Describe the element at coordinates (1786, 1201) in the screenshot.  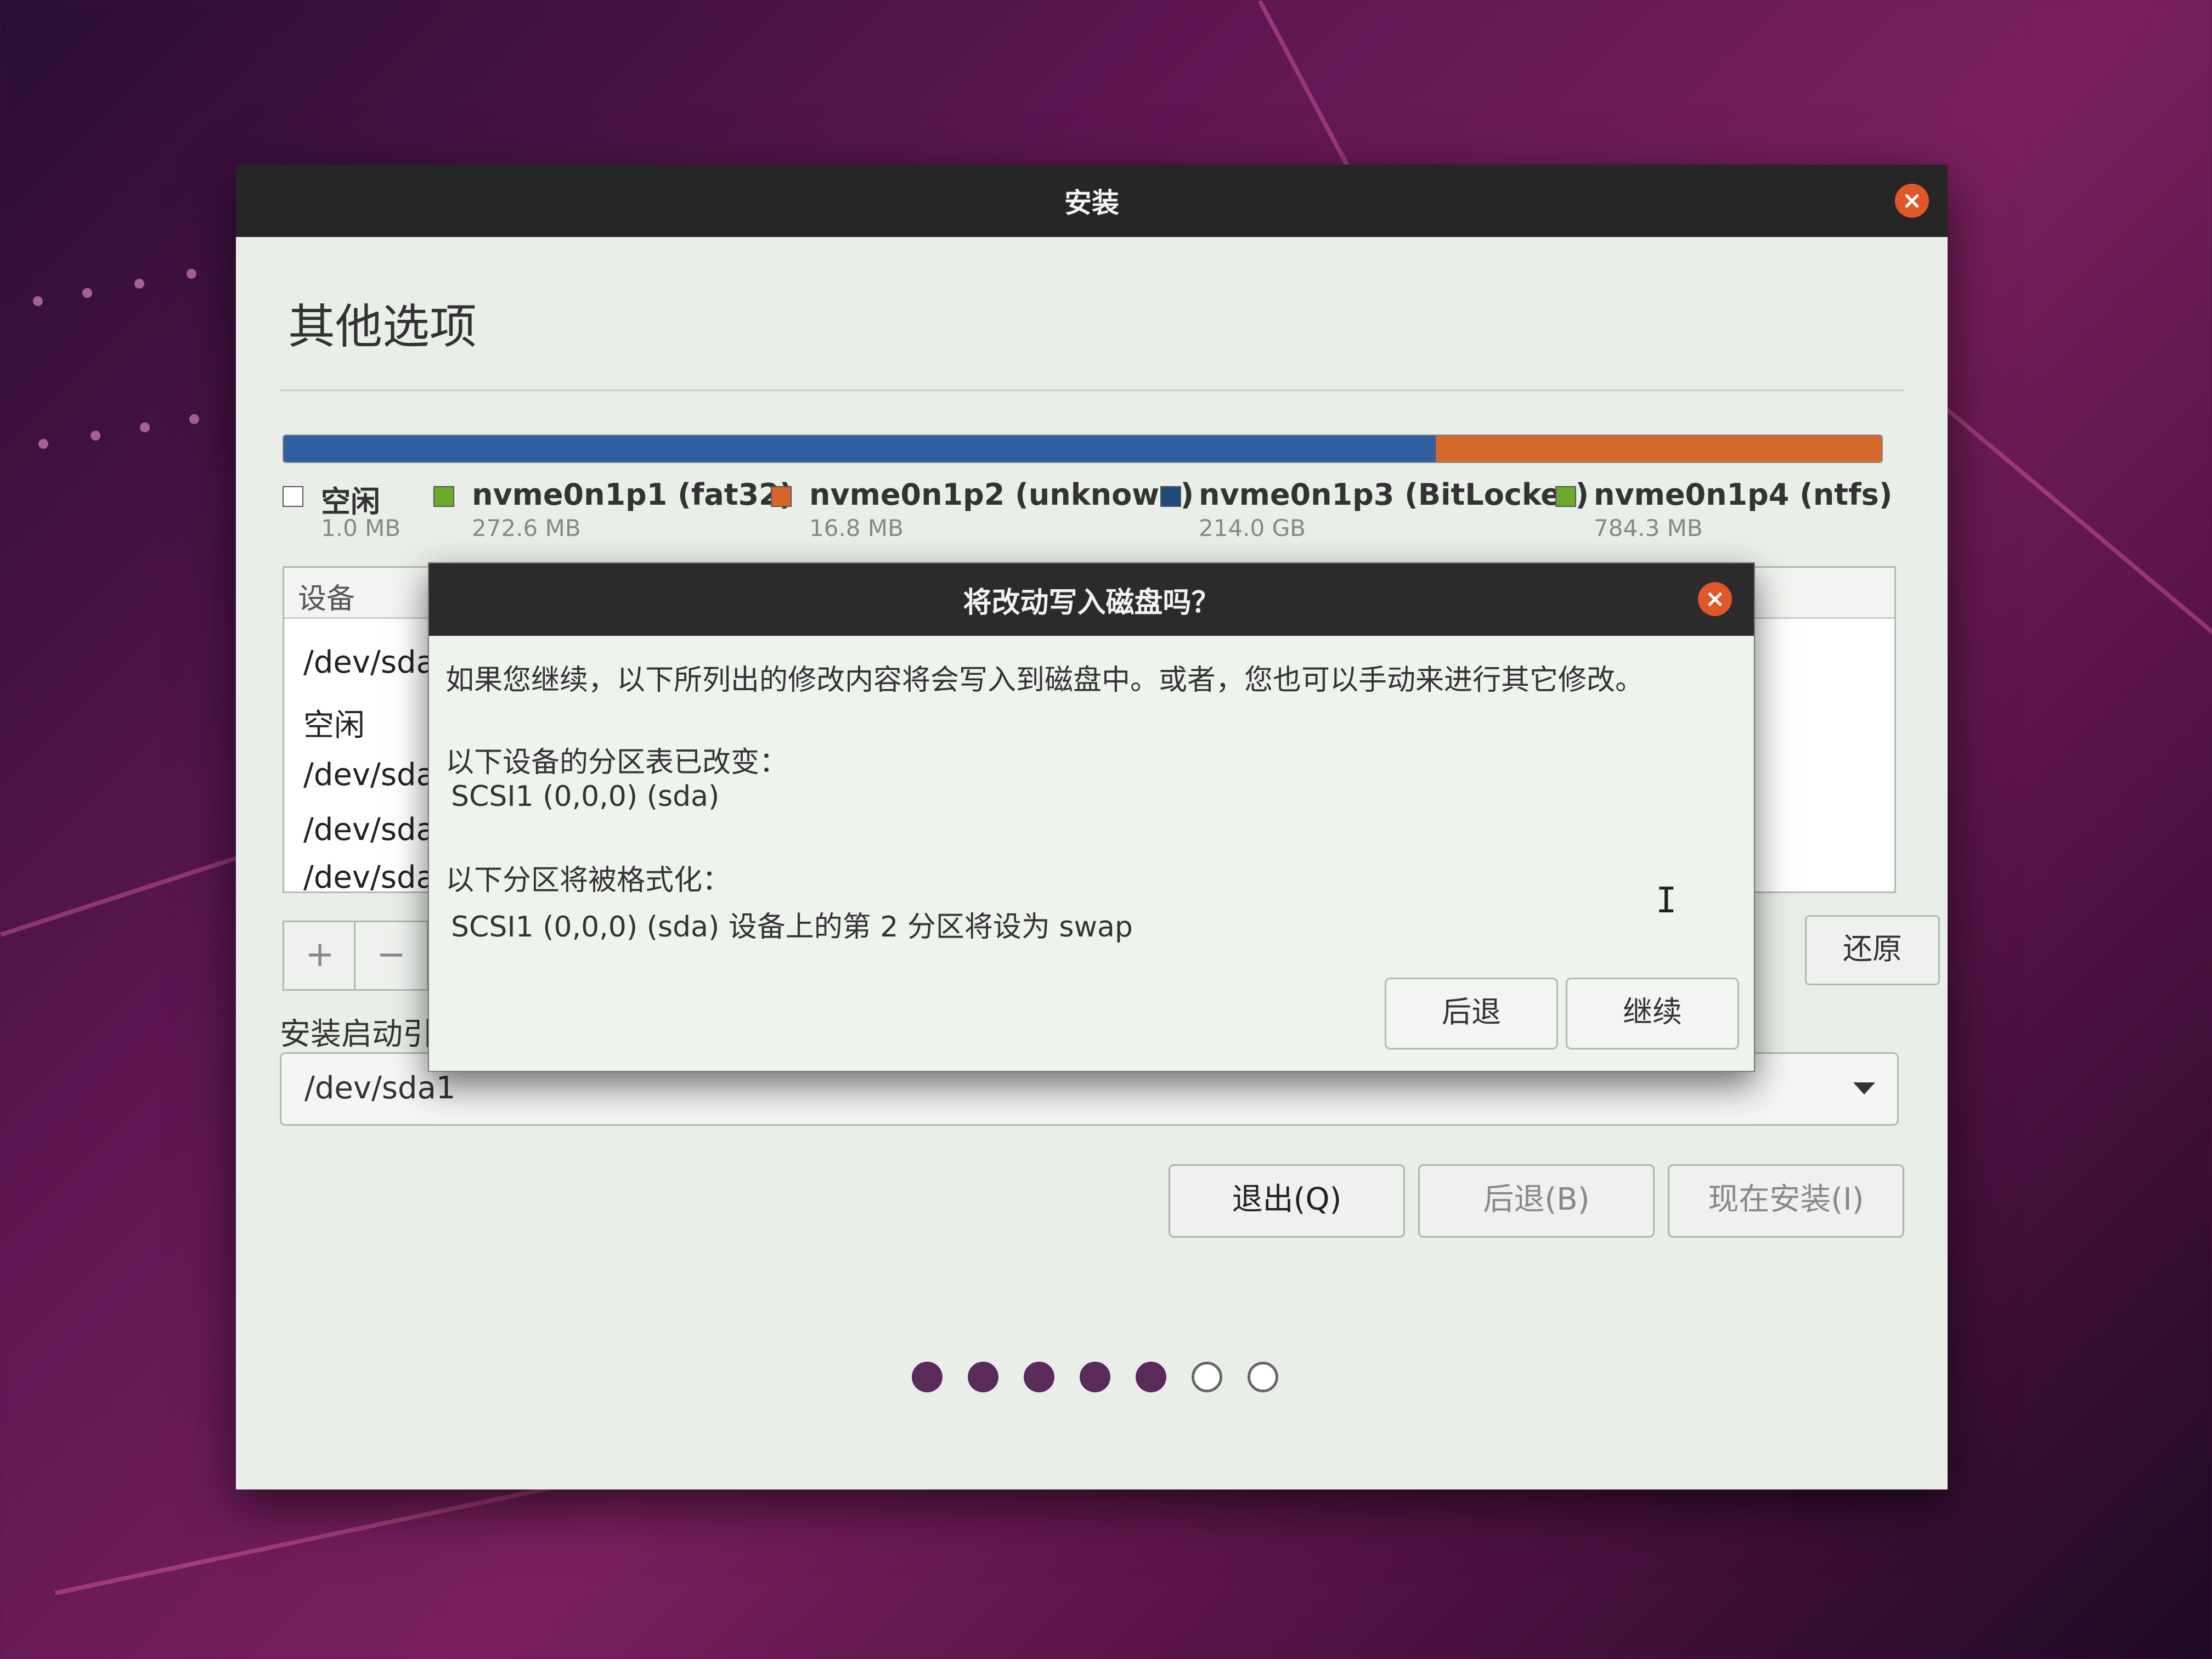
I see `install-now-button: 现在安装(I)` at that location.